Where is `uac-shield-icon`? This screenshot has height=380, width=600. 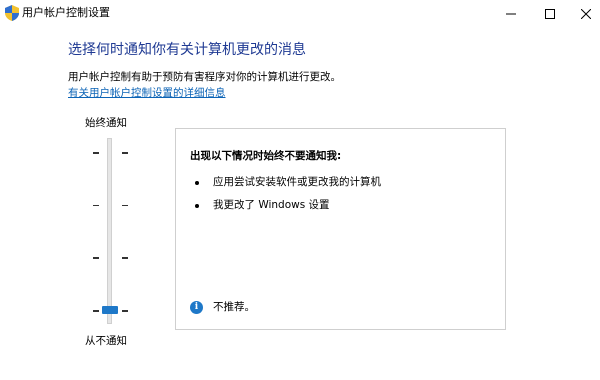
uac-shield-icon is located at coordinates (12, 13).